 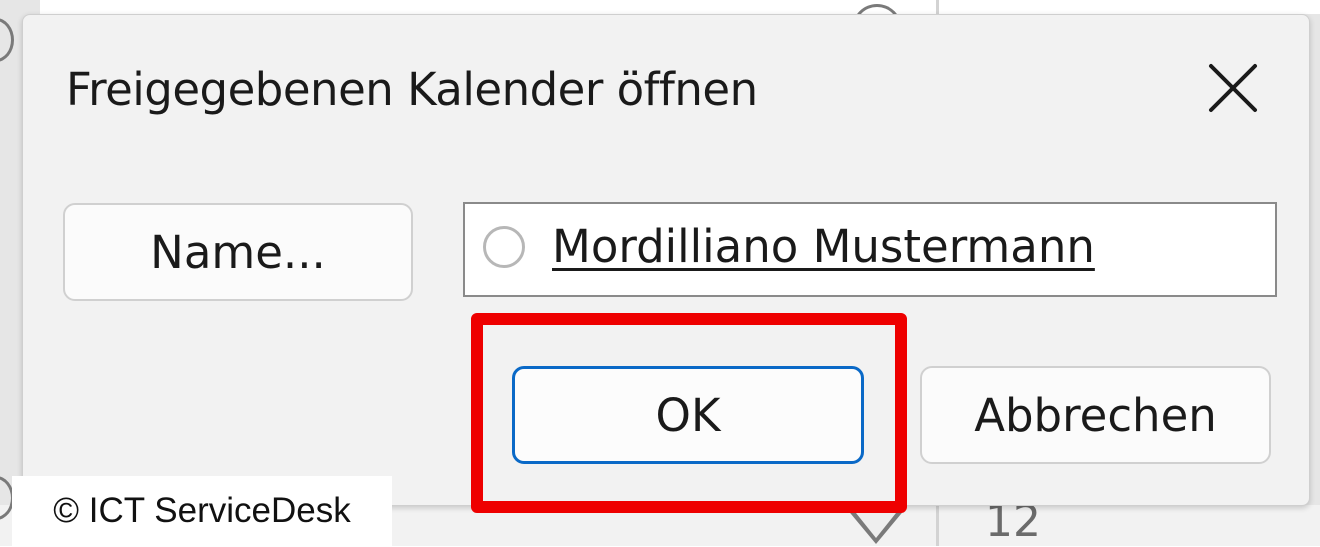 I want to click on presence-status-icon, so click(x=504, y=247).